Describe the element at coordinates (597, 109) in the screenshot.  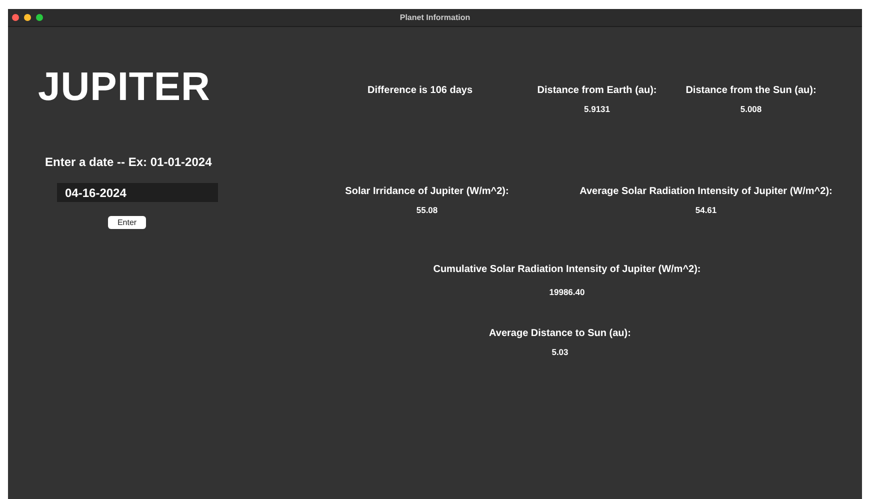
I see `stat-value: 5.9131` at that location.